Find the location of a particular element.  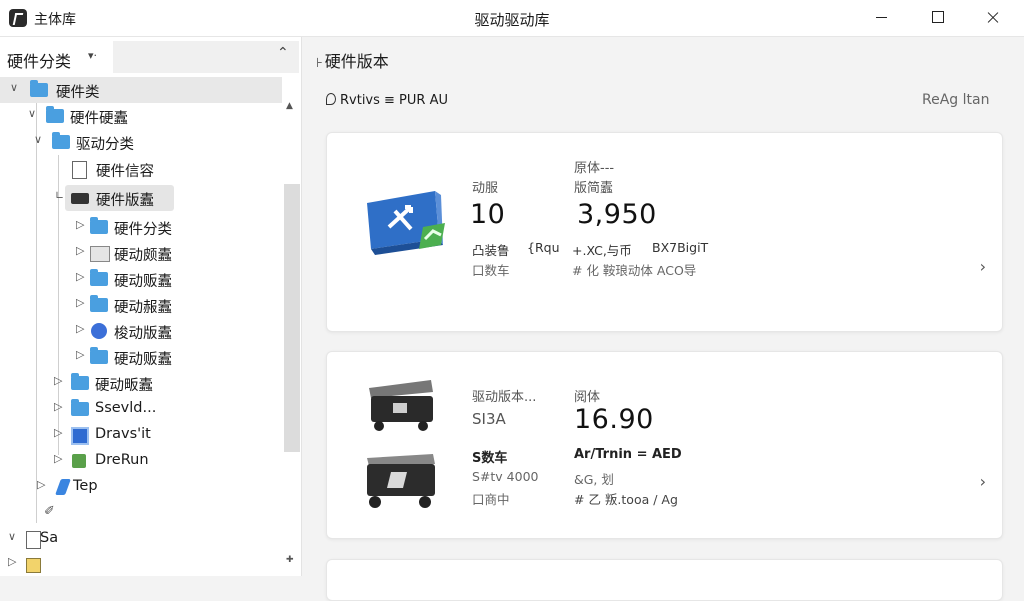

app-logo-icon is located at coordinates (18, 18).